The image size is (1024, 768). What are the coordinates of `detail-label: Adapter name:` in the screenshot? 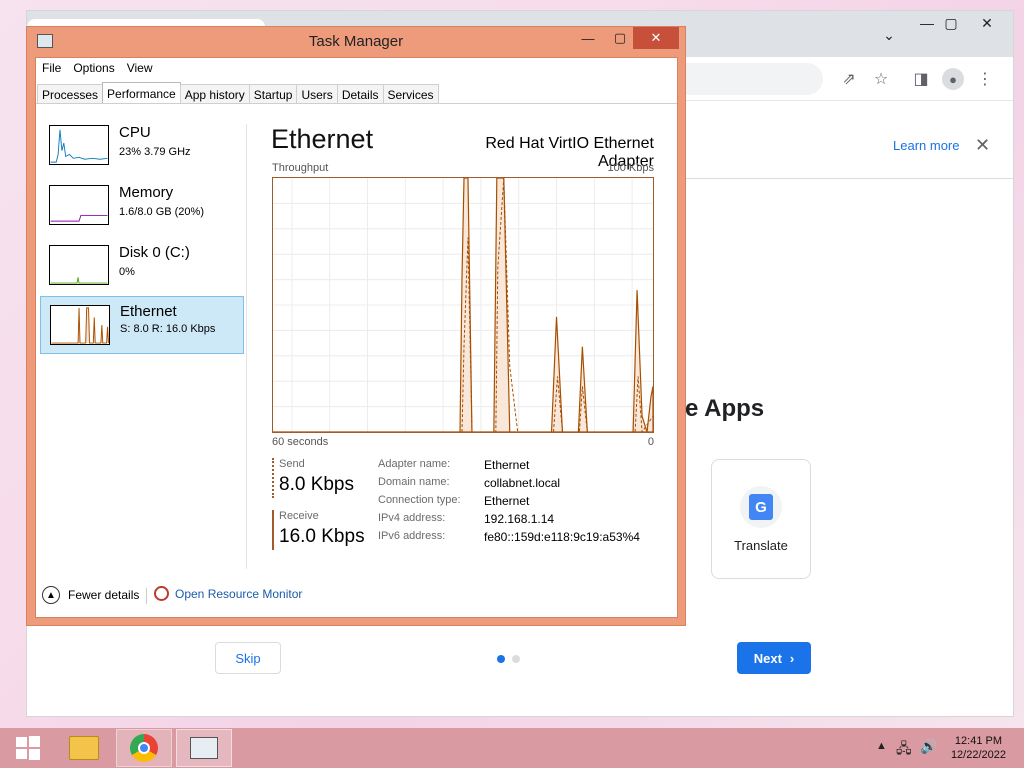 It's located at (414, 464).